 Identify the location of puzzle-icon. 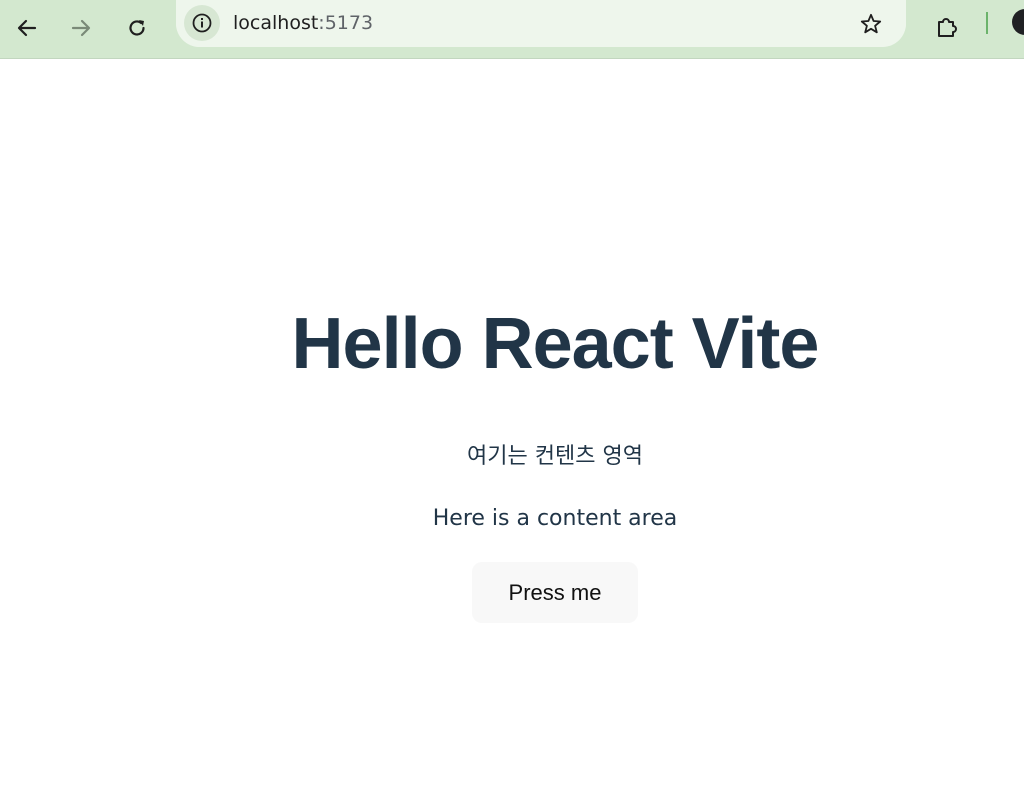
(947, 27).